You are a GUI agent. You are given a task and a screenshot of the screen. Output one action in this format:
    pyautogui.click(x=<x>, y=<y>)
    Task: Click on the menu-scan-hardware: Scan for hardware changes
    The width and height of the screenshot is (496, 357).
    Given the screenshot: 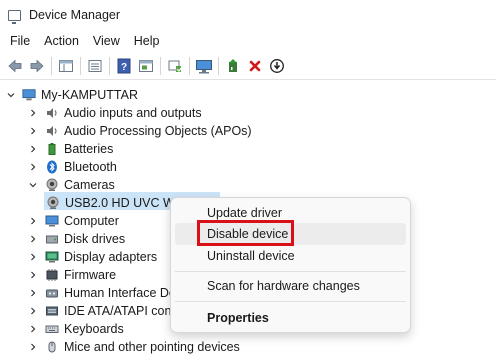 What is the action you would take?
    pyautogui.click(x=290, y=286)
    